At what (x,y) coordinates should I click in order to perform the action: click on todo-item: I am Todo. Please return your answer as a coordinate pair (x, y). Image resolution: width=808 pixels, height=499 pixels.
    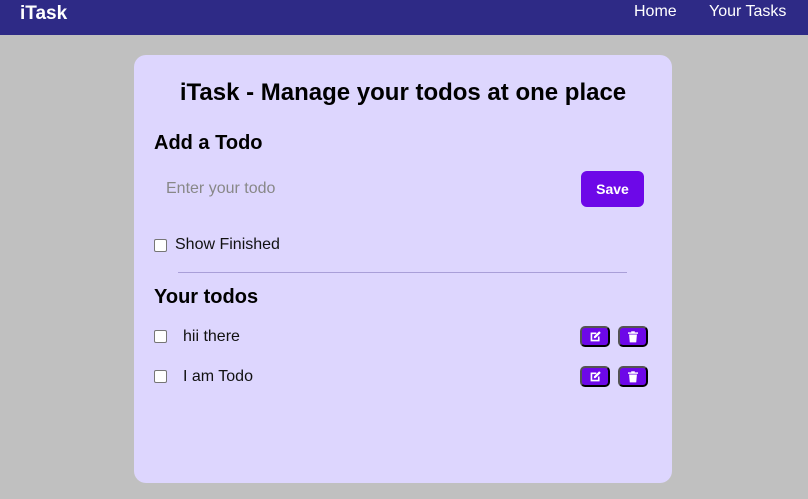
    Looking at the image, I should click on (401, 377).